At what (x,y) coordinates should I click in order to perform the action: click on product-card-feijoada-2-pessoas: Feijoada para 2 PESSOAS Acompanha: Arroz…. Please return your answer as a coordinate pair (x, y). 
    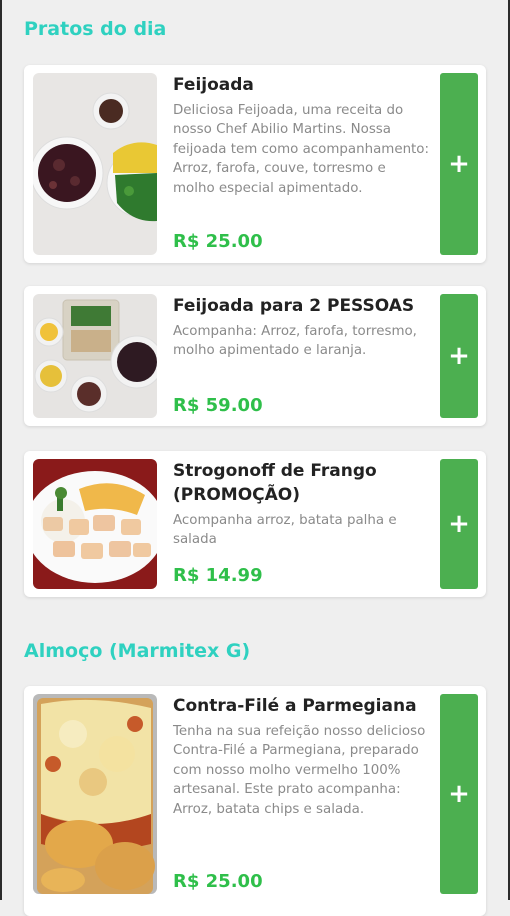
    Looking at the image, I should click on (255, 356).